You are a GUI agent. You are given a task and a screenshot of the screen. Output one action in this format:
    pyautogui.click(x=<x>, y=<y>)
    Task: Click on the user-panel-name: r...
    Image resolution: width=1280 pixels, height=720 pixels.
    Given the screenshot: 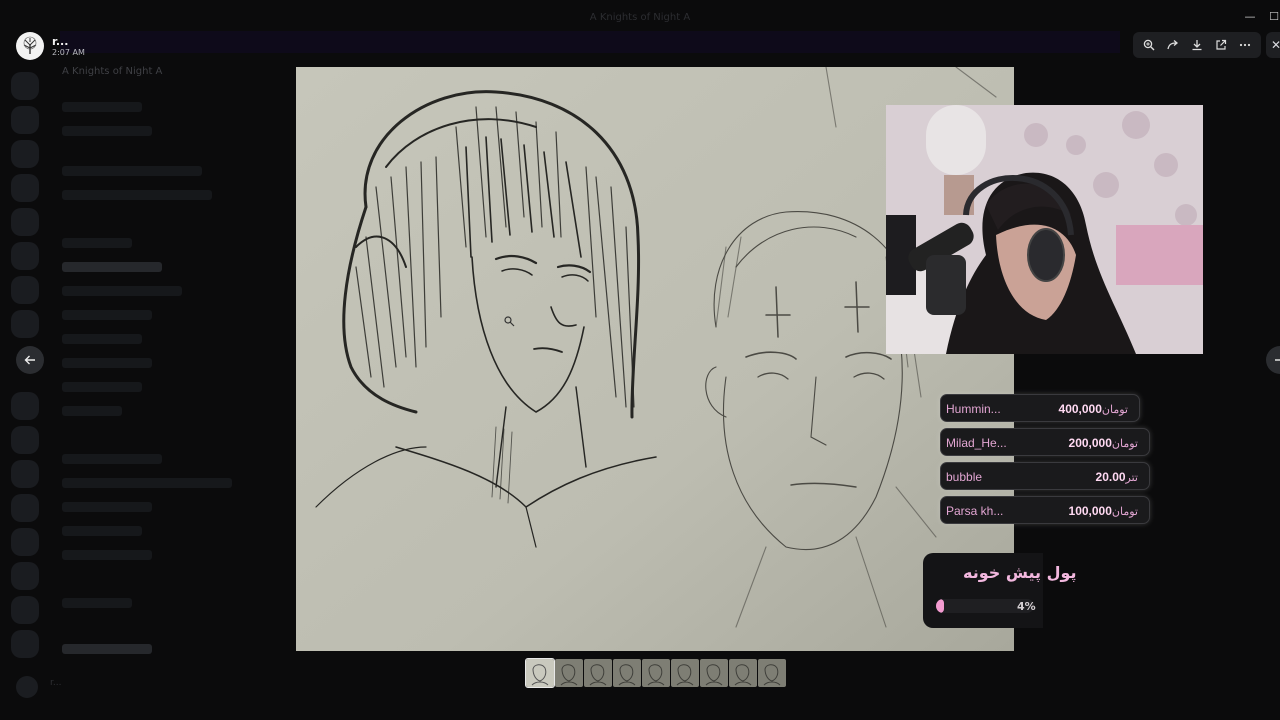 What is the action you would take?
    pyautogui.click(x=56, y=683)
    